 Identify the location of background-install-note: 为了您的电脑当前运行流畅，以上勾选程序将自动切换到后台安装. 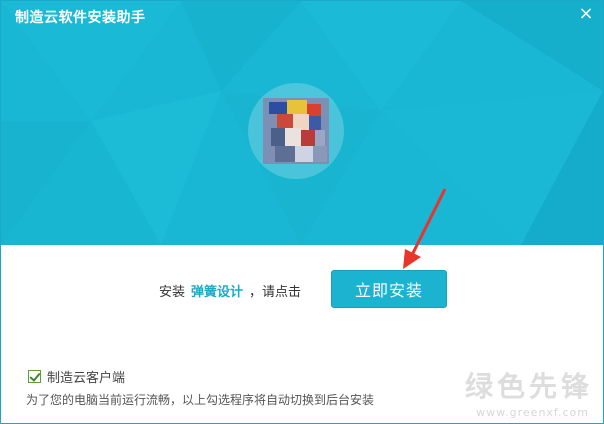
(200, 400).